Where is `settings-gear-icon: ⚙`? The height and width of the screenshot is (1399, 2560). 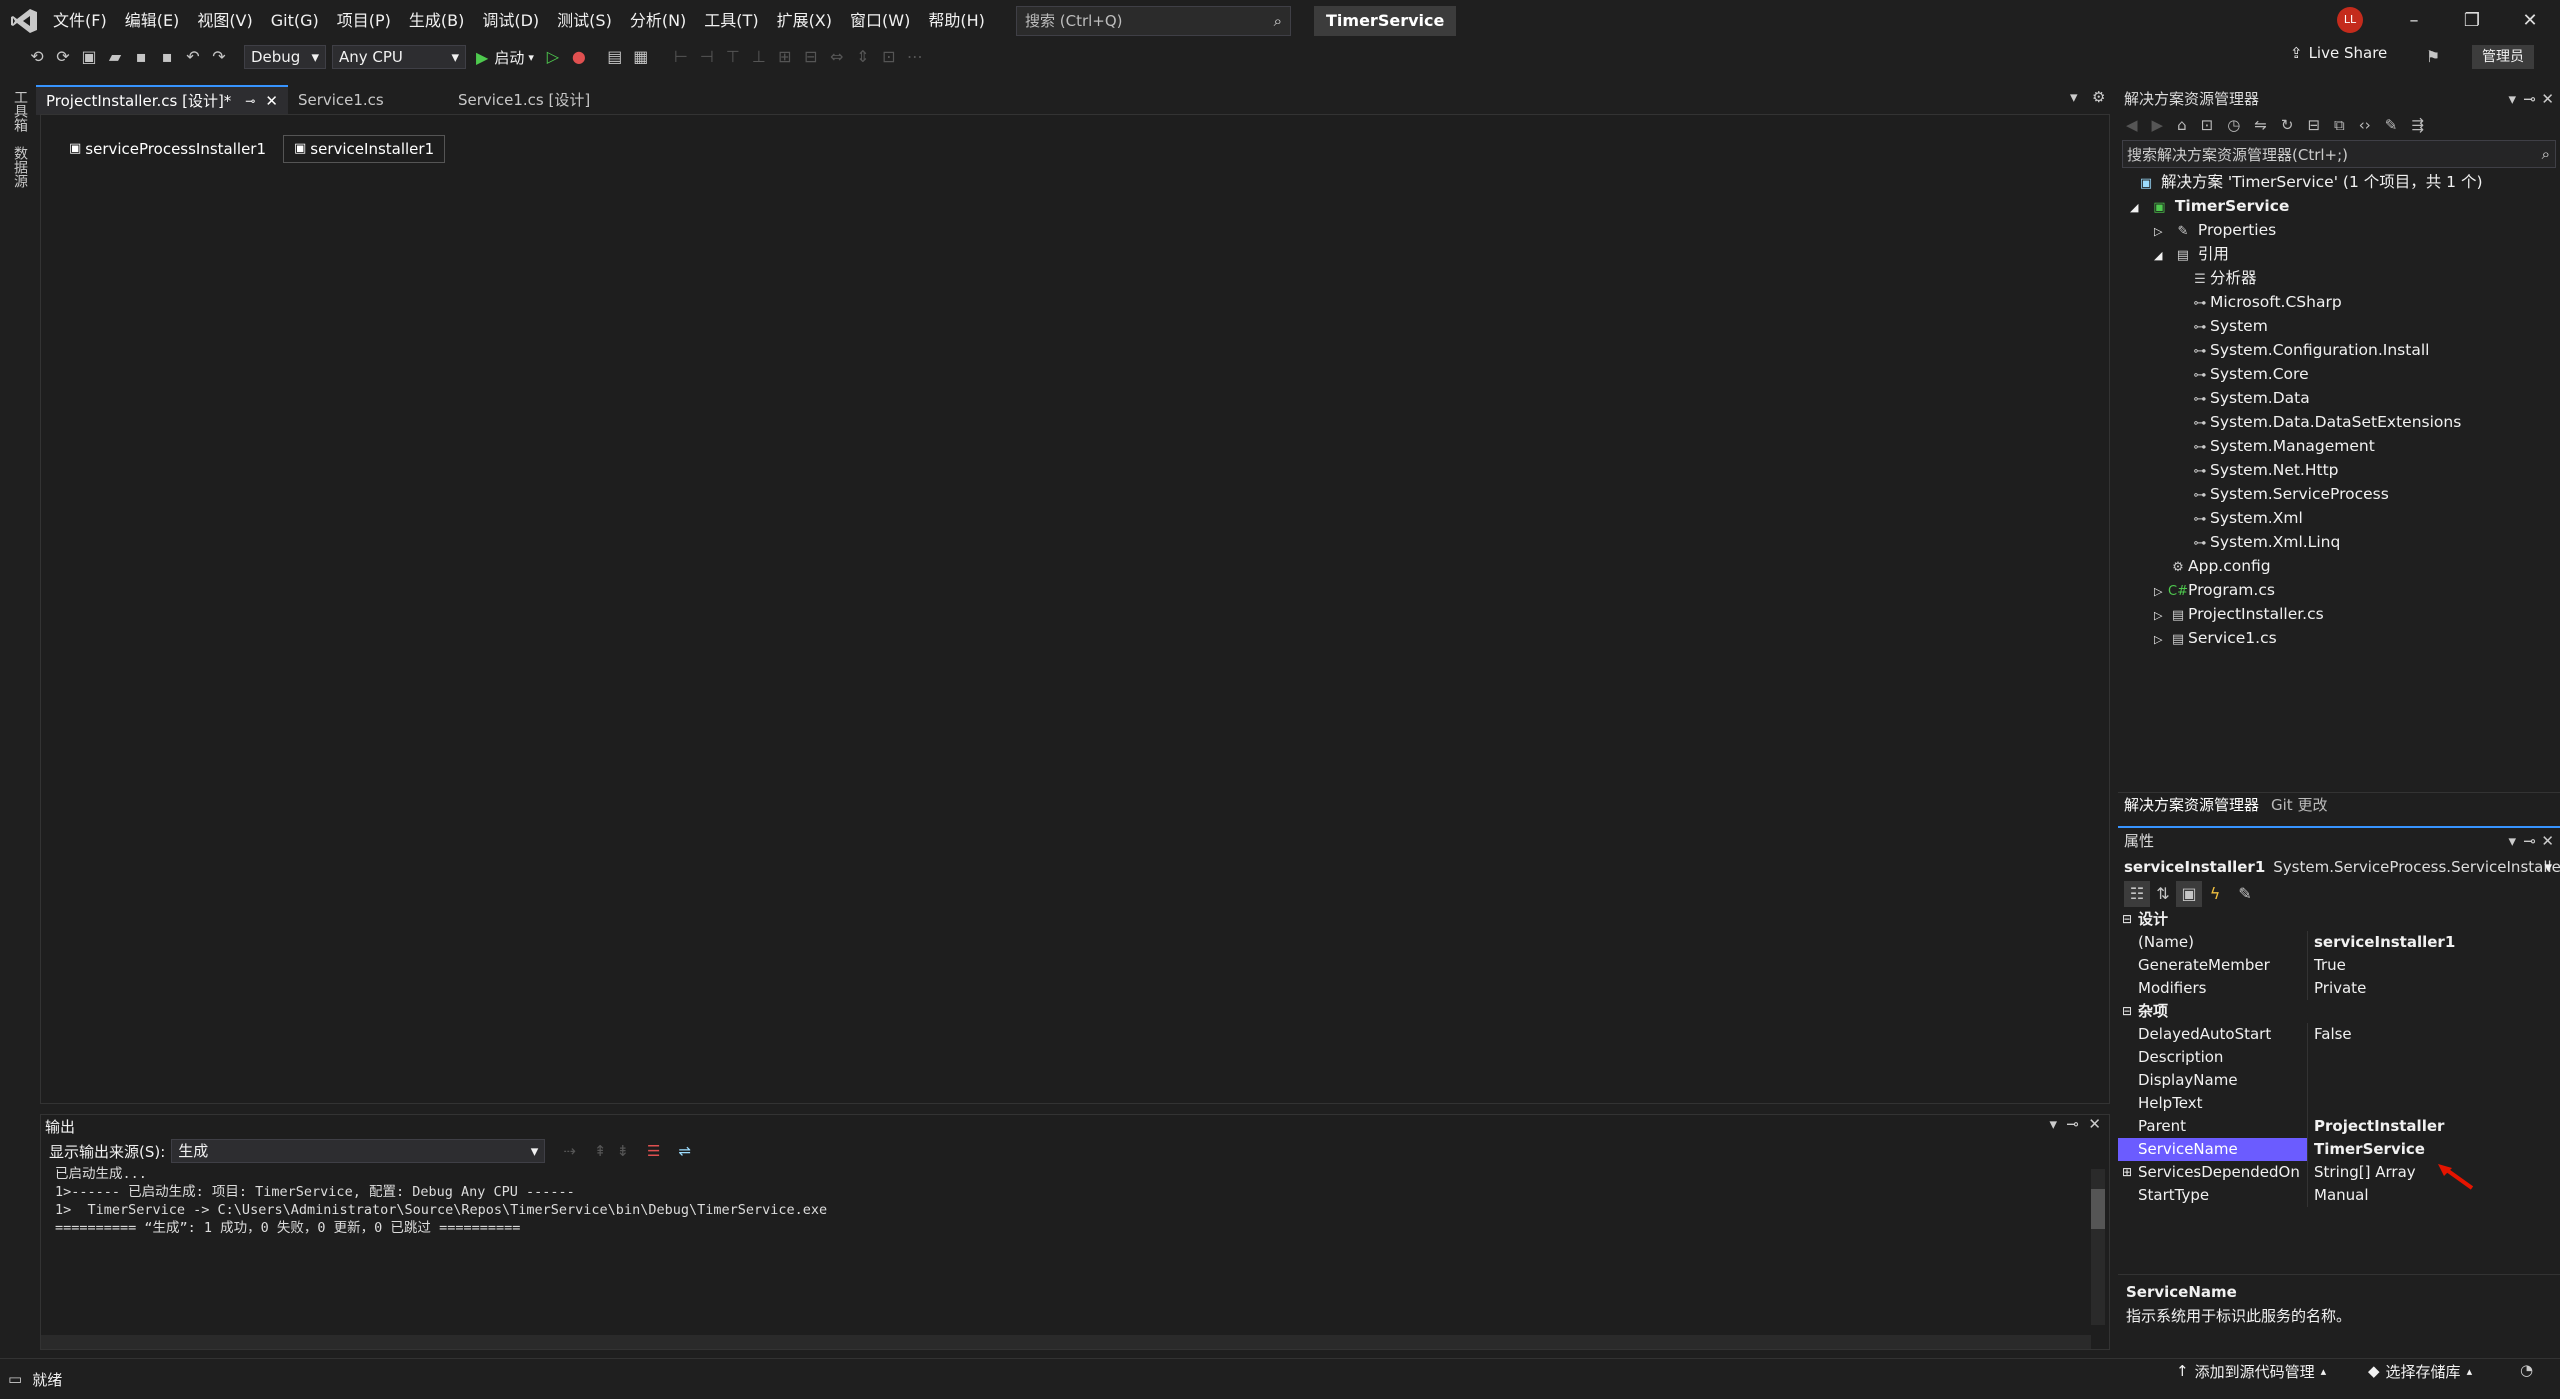
settings-gear-icon: ⚙ is located at coordinates (2098, 97).